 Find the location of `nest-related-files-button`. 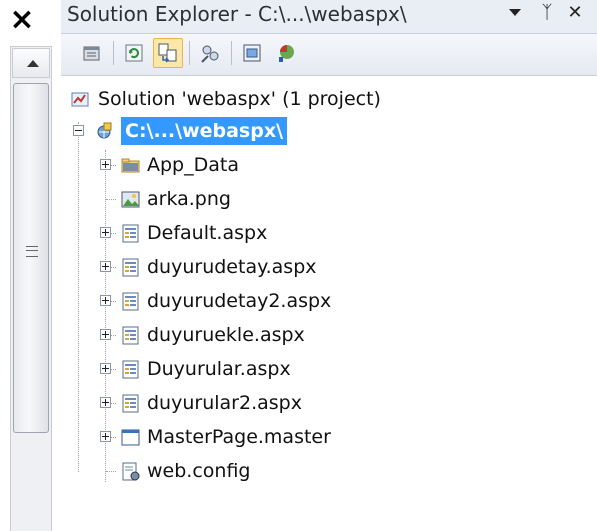

nest-related-files-button is located at coordinates (168, 53).